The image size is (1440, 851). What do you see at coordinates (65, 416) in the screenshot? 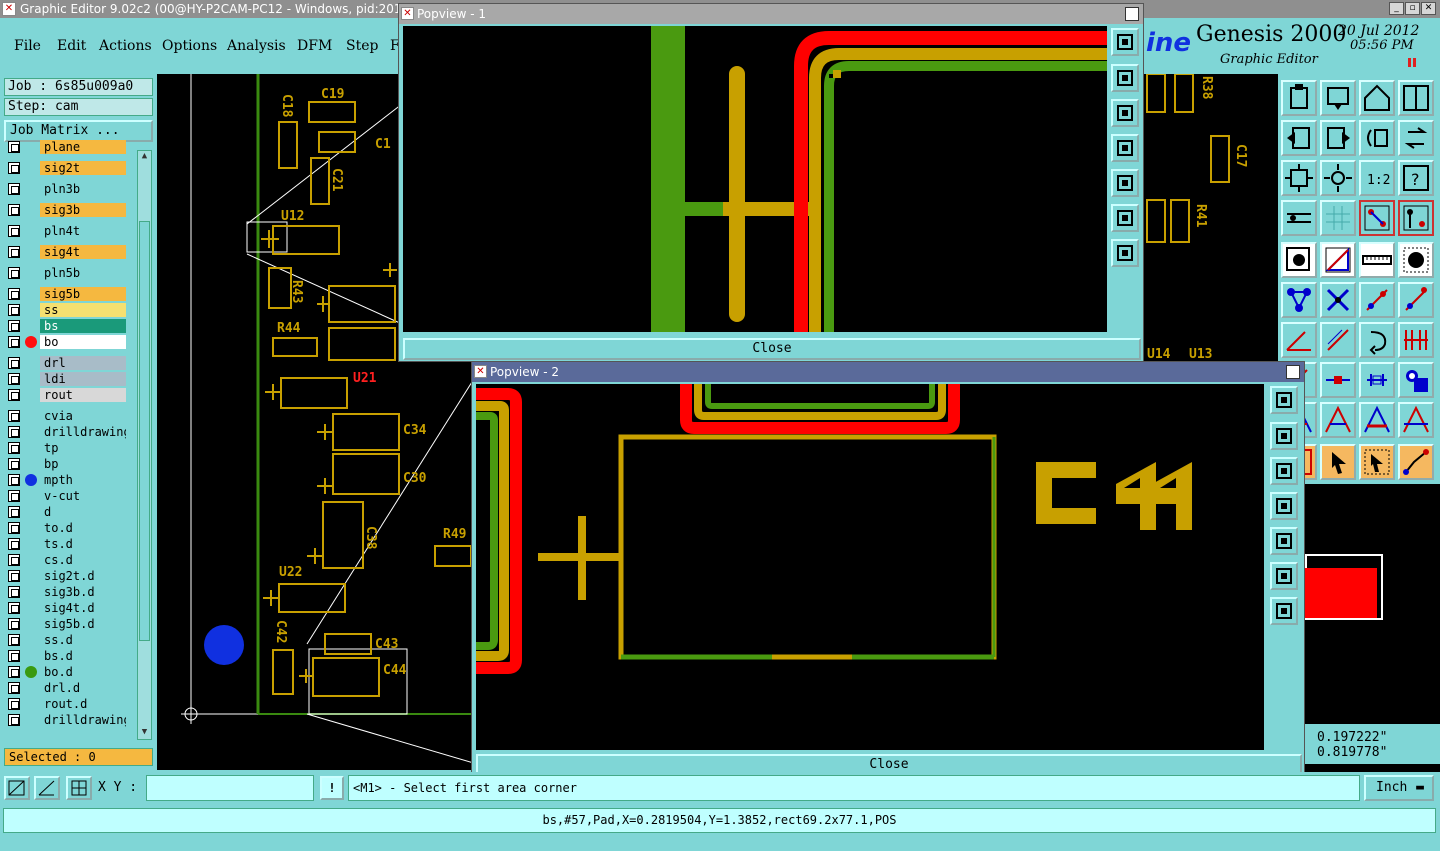
I see `layer-row-cvia: cvia` at bounding box center [65, 416].